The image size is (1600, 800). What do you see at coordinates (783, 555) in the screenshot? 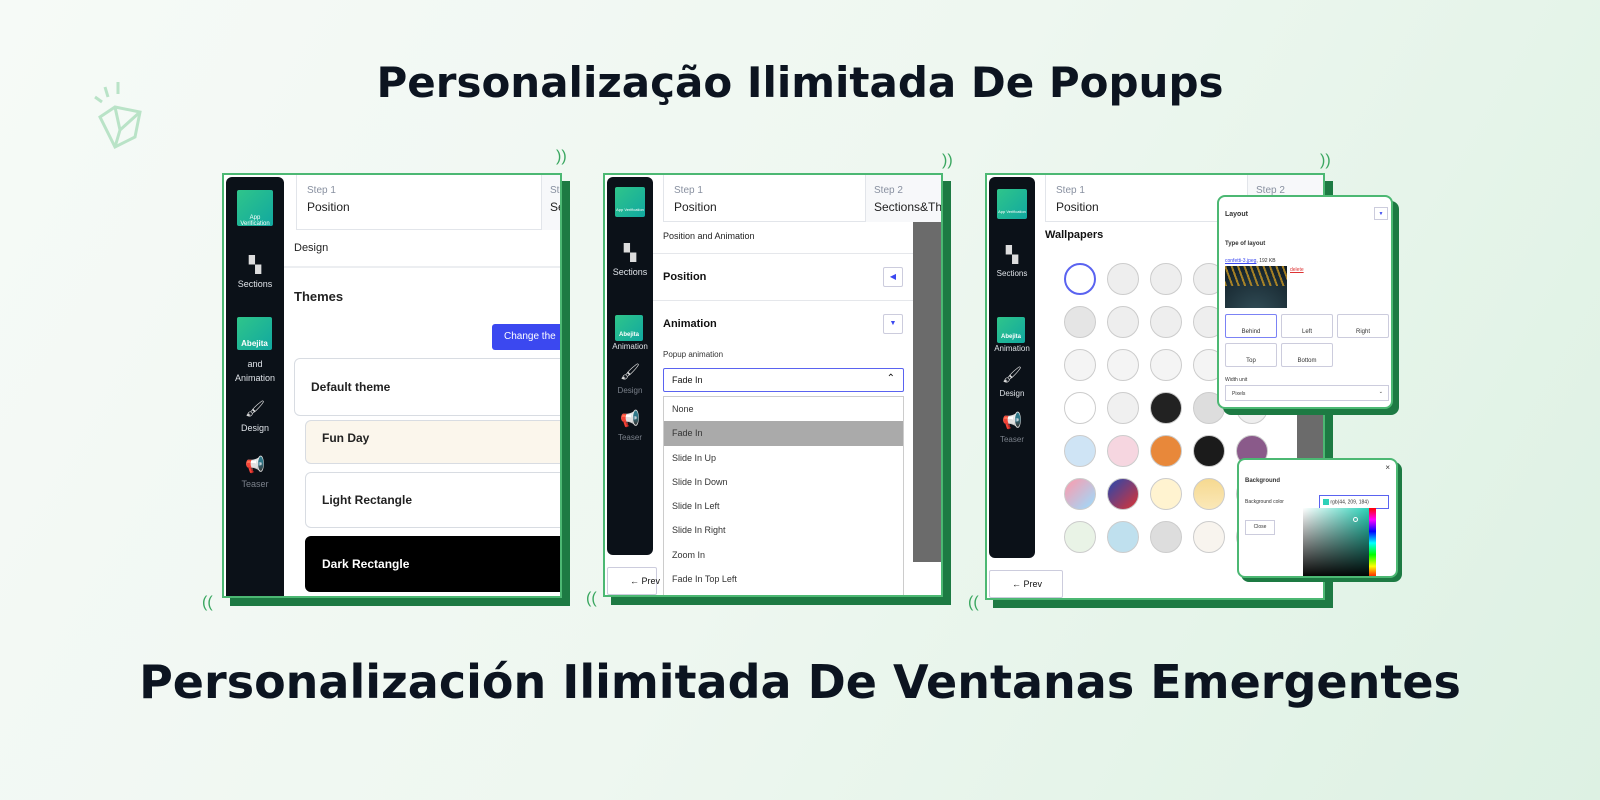
I see `dropdown-option: Zoom In` at bounding box center [783, 555].